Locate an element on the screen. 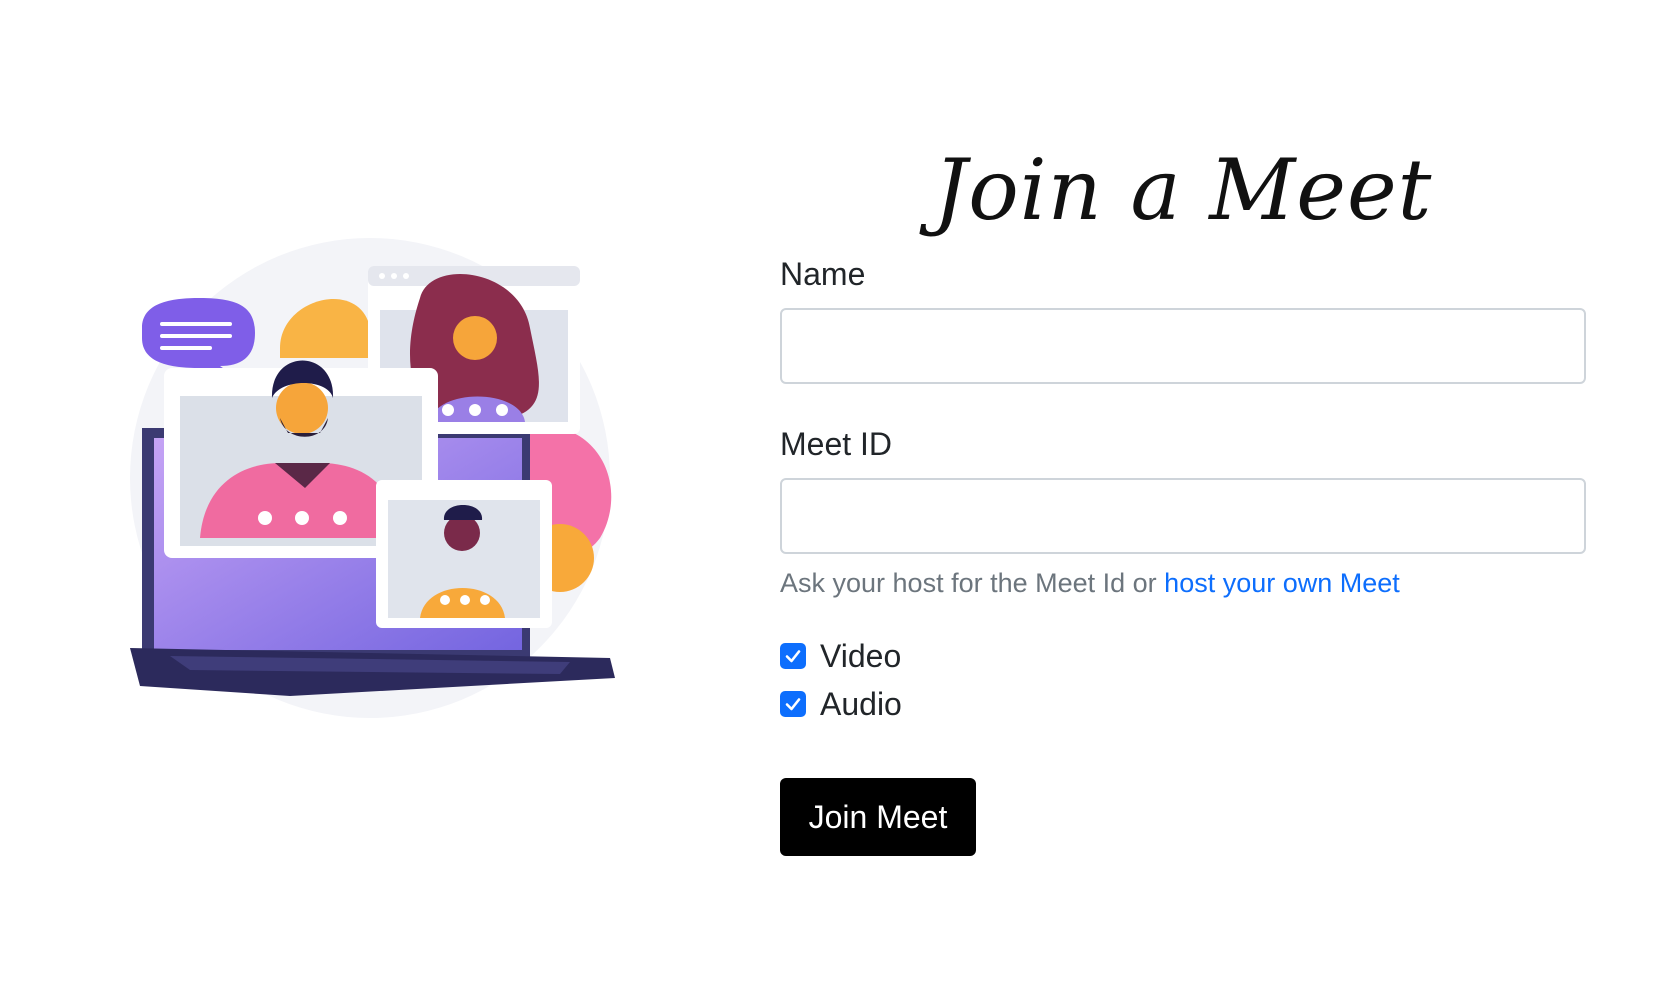  name-input is located at coordinates (1183, 346).